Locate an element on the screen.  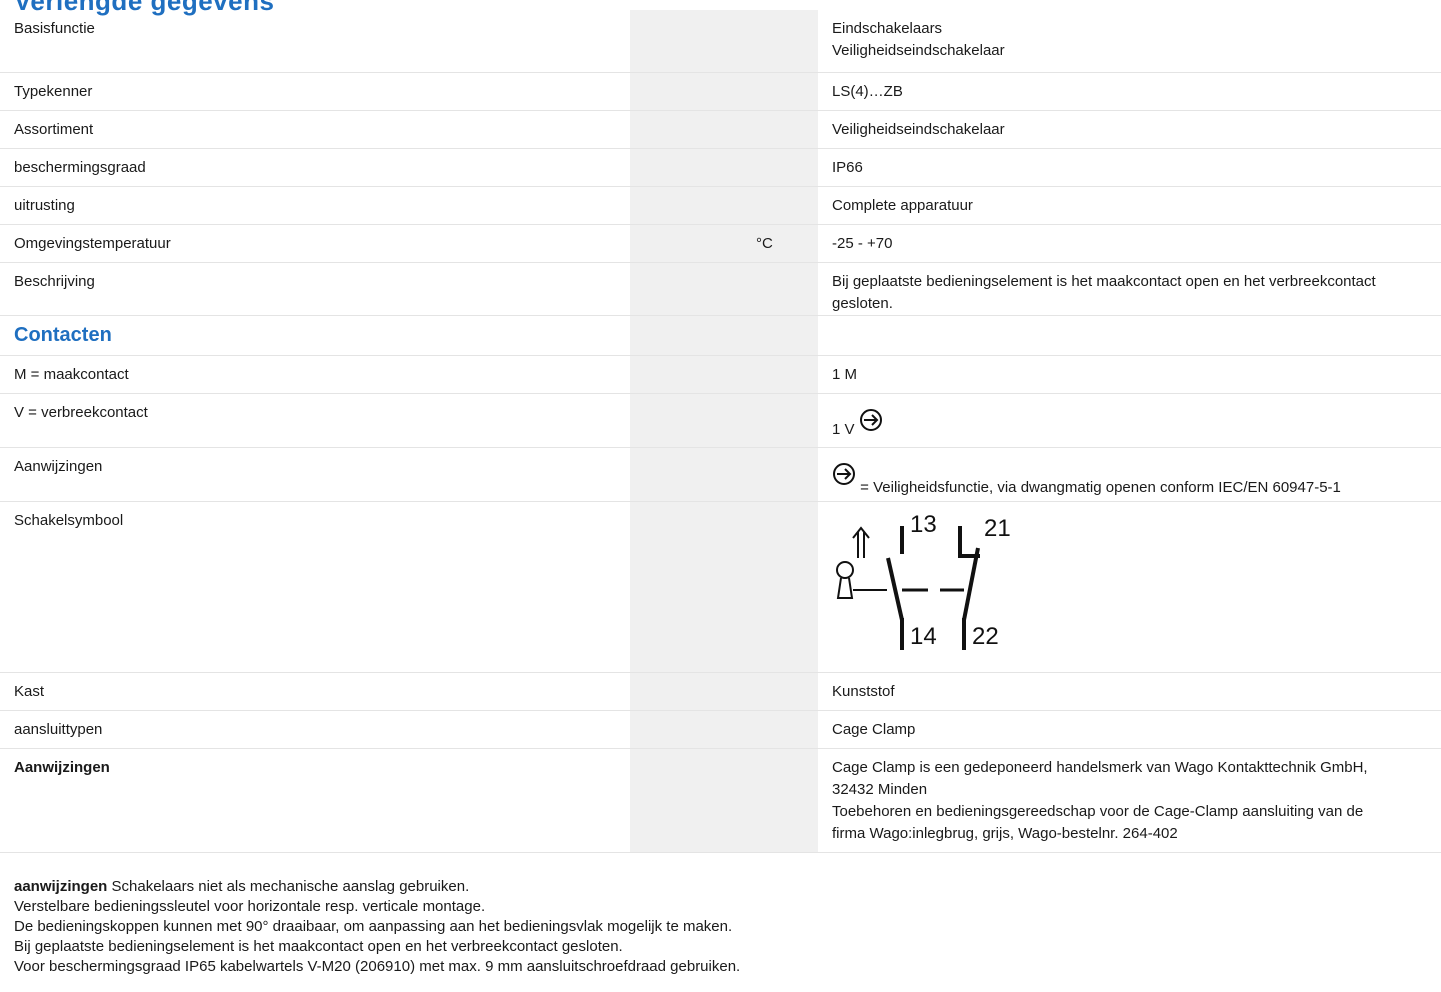
value-line: Eindschakelaars is located at coordinates (887, 28).